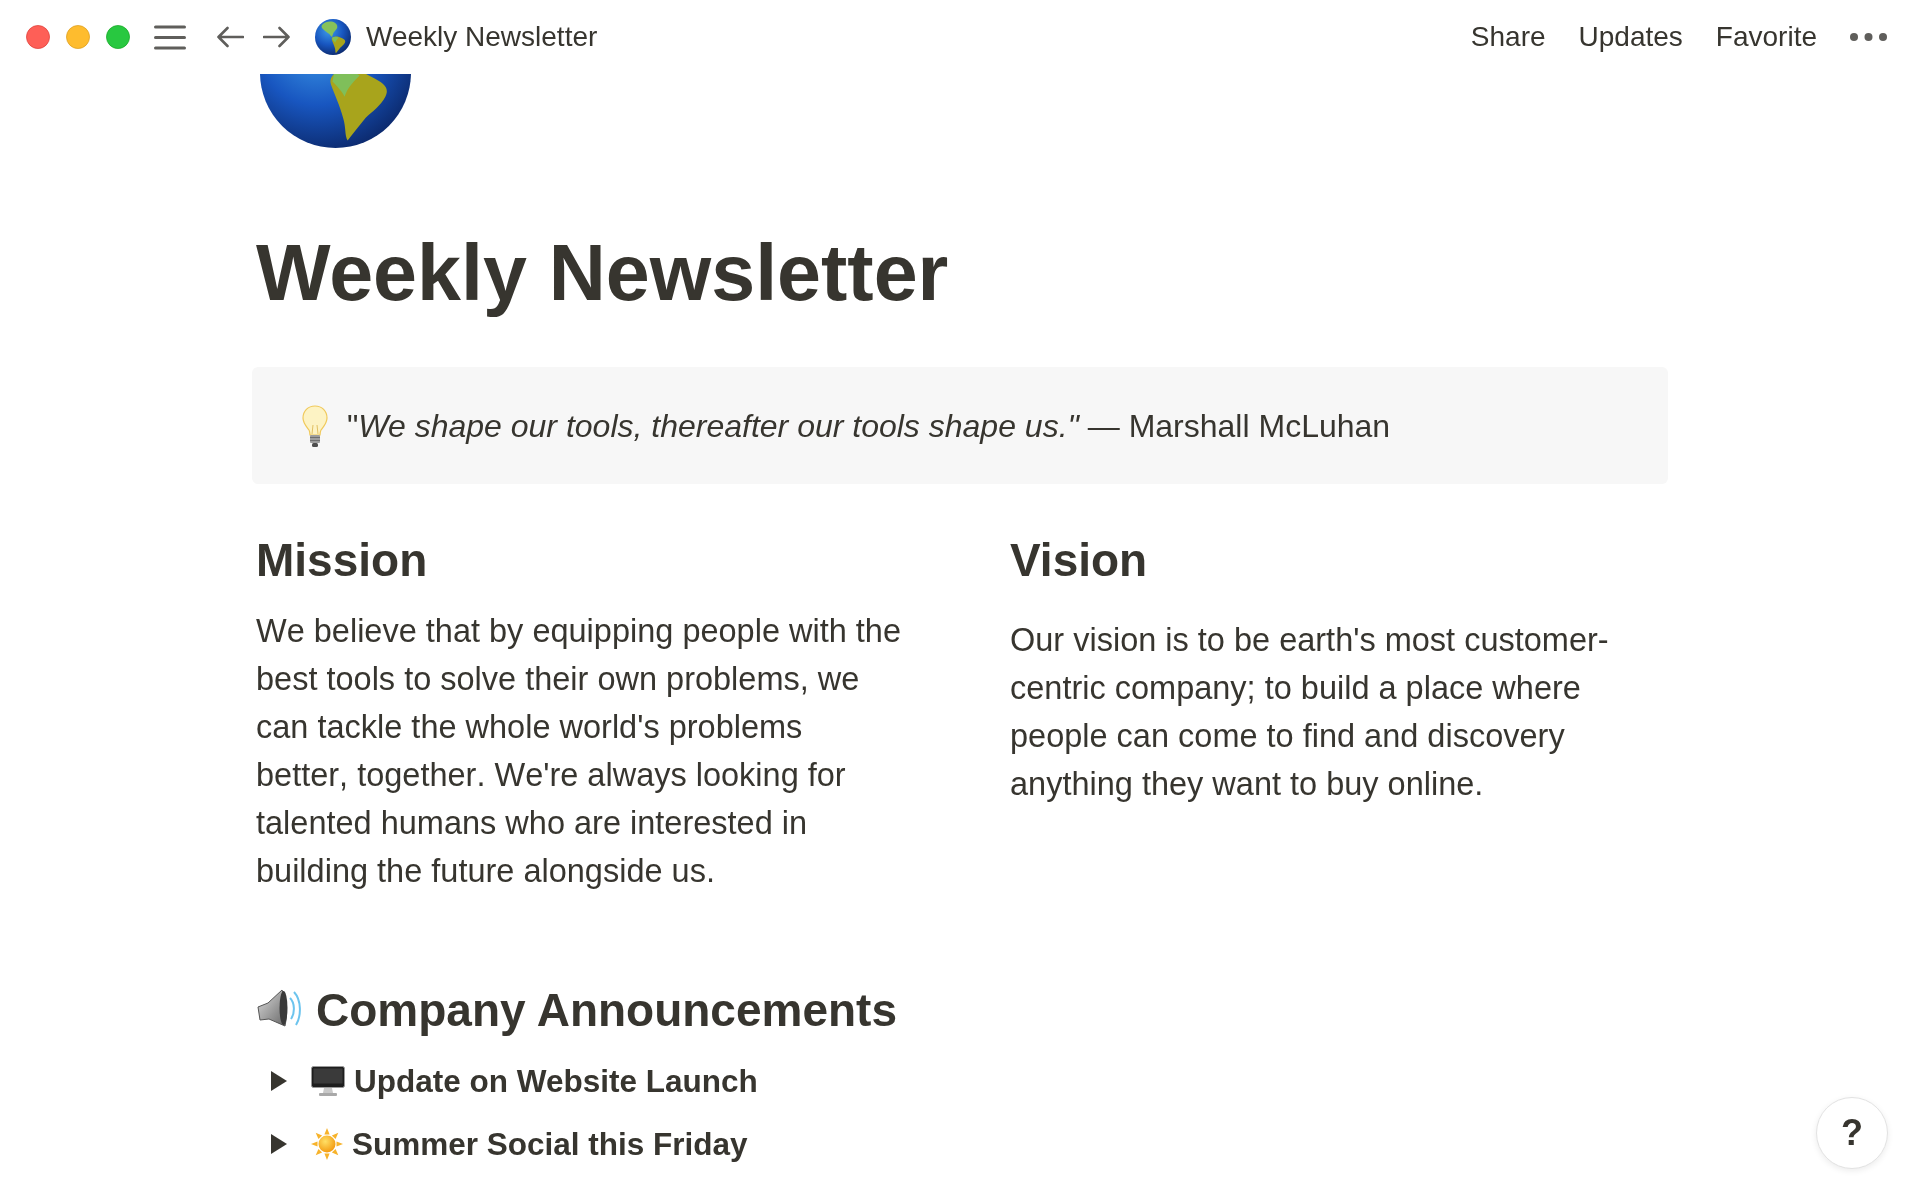 This screenshot has width=1920, height=1200. Describe the element at coordinates (315, 425) in the screenshot. I see `lightbulb-icon` at that location.